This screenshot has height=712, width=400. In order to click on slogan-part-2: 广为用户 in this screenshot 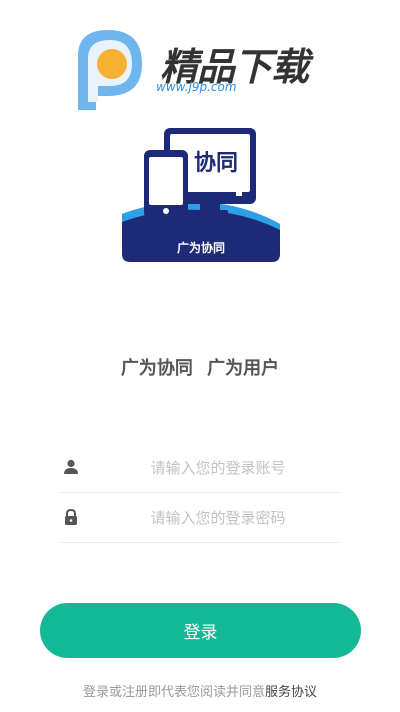, I will do `click(243, 368)`.